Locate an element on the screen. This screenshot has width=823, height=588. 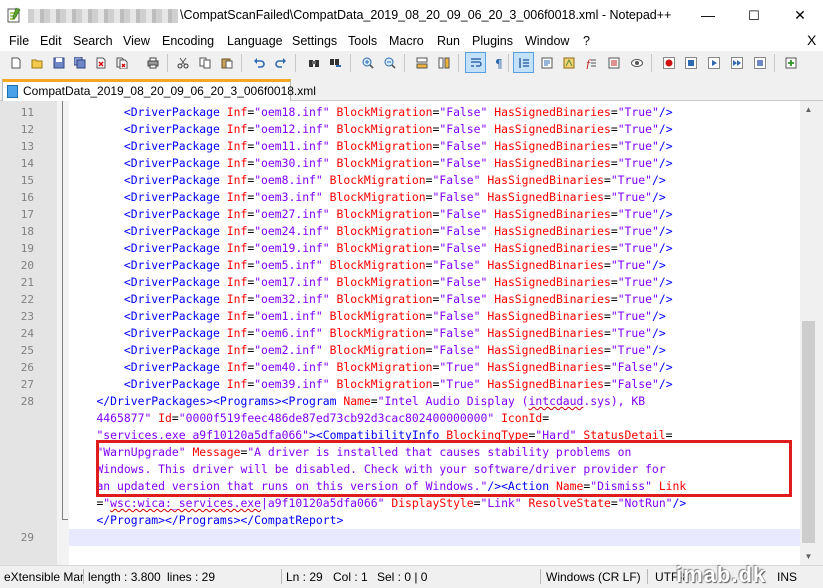
paste-icon is located at coordinates (226, 62).